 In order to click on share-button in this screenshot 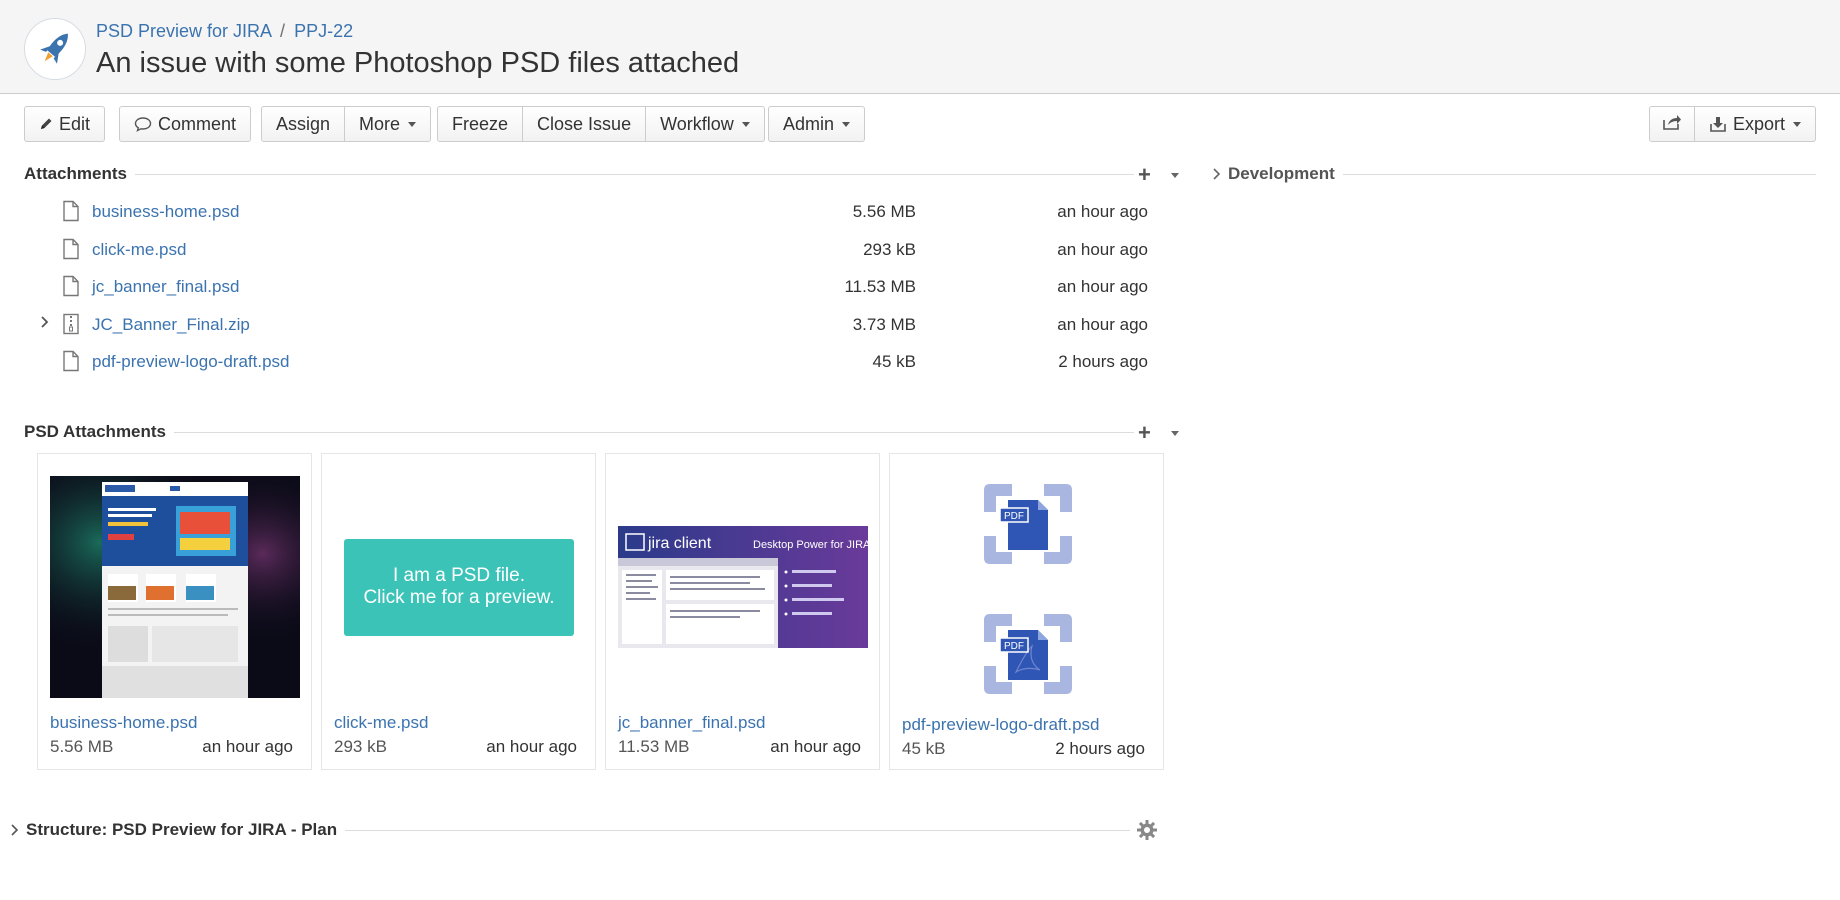, I will do `click(1671, 124)`.